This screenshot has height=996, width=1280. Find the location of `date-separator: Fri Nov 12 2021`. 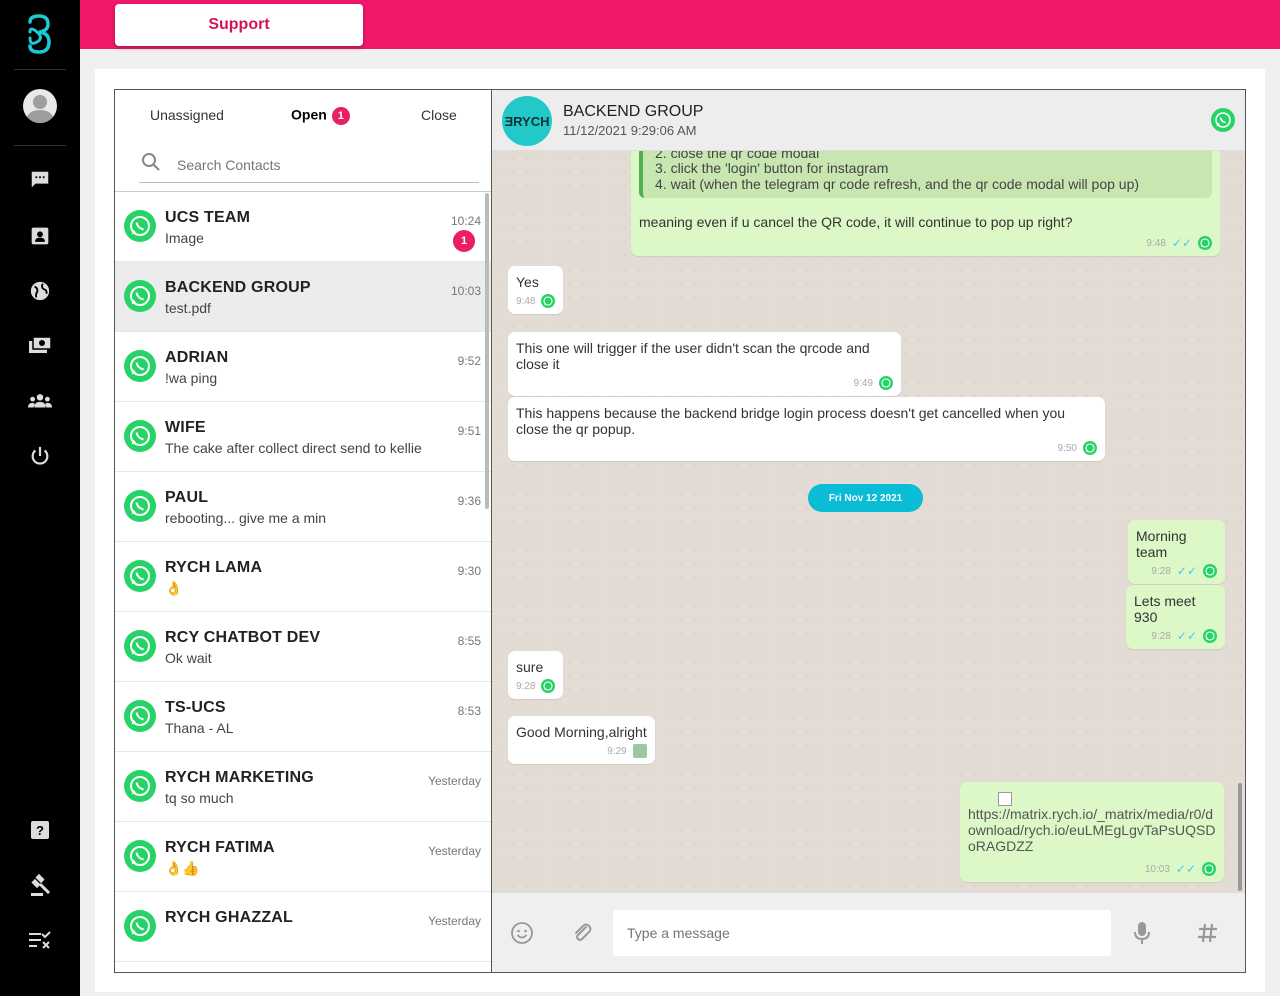

date-separator: Fri Nov 12 2021 is located at coordinates (865, 498).